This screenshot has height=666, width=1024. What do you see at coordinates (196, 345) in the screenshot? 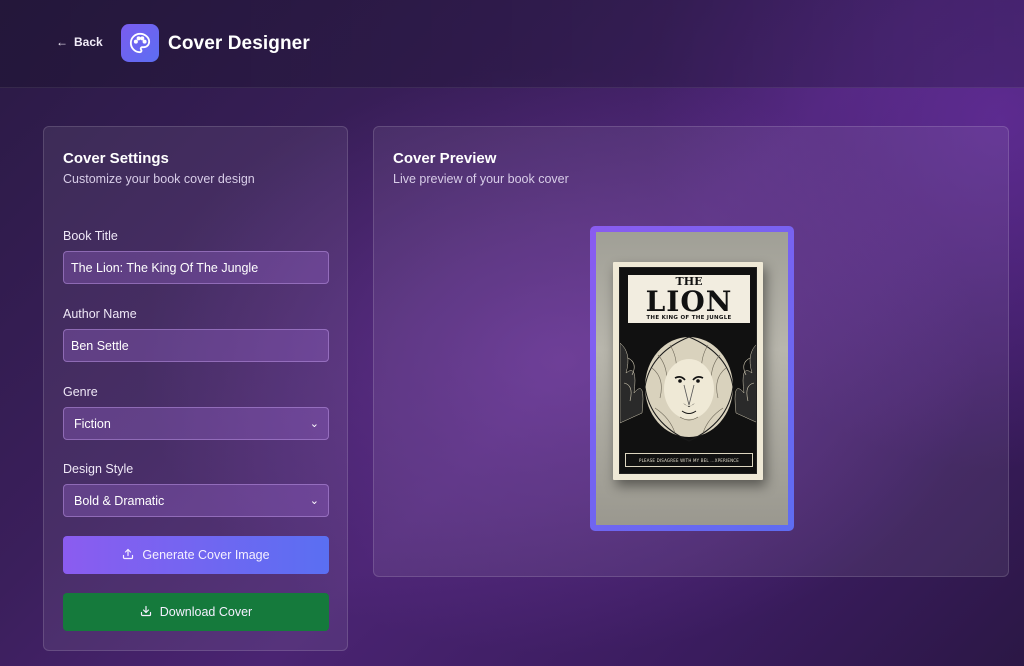
I see `author-name-input: Ben Settle` at bounding box center [196, 345].